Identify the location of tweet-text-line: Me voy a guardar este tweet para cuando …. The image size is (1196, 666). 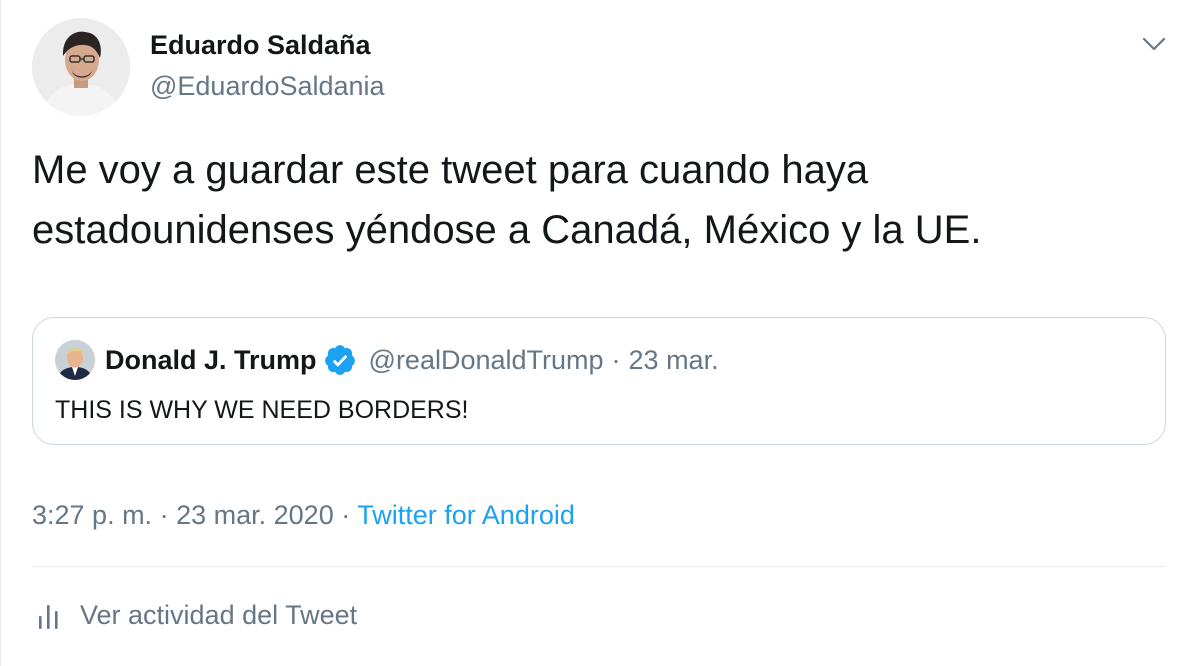
(450, 170).